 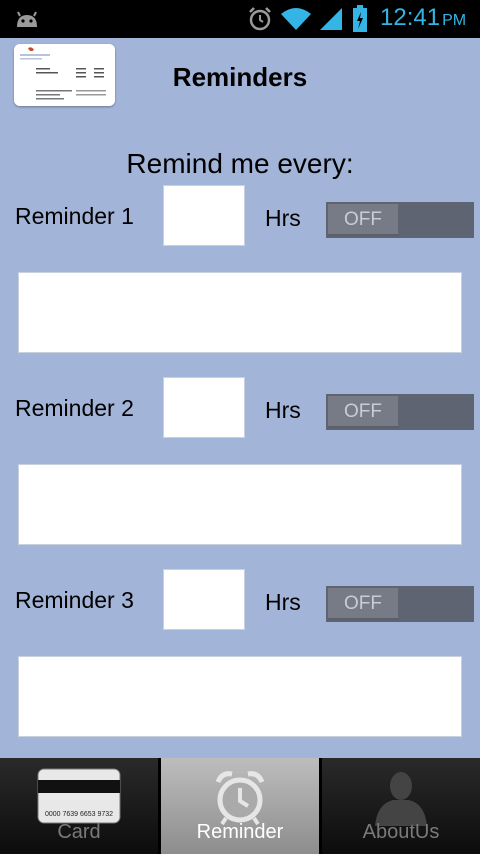 What do you see at coordinates (240, 696) in the screenshot?
I see `reminder-3-note-field` at bounding box center [240, 696].